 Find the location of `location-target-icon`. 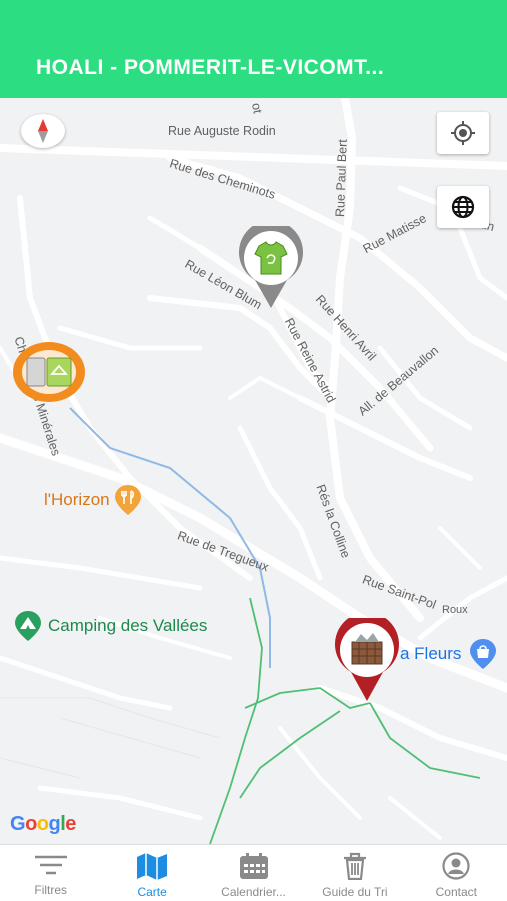

location-target-icon is located at coordinates (463, 133).